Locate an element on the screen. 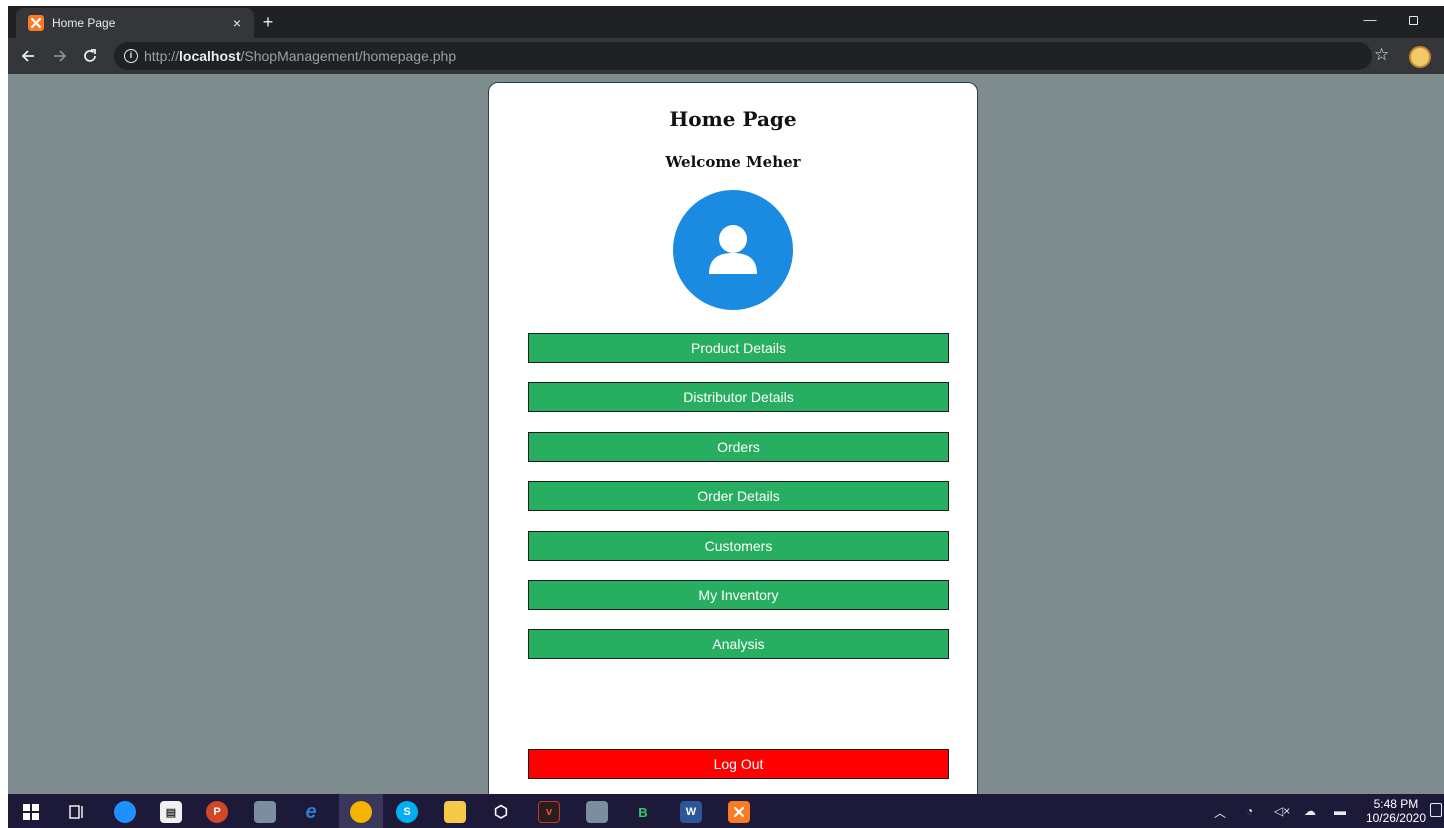 The width and height of the screenshot is (1444, 828). orders-button: Orders is located at coordinates (738, 447).